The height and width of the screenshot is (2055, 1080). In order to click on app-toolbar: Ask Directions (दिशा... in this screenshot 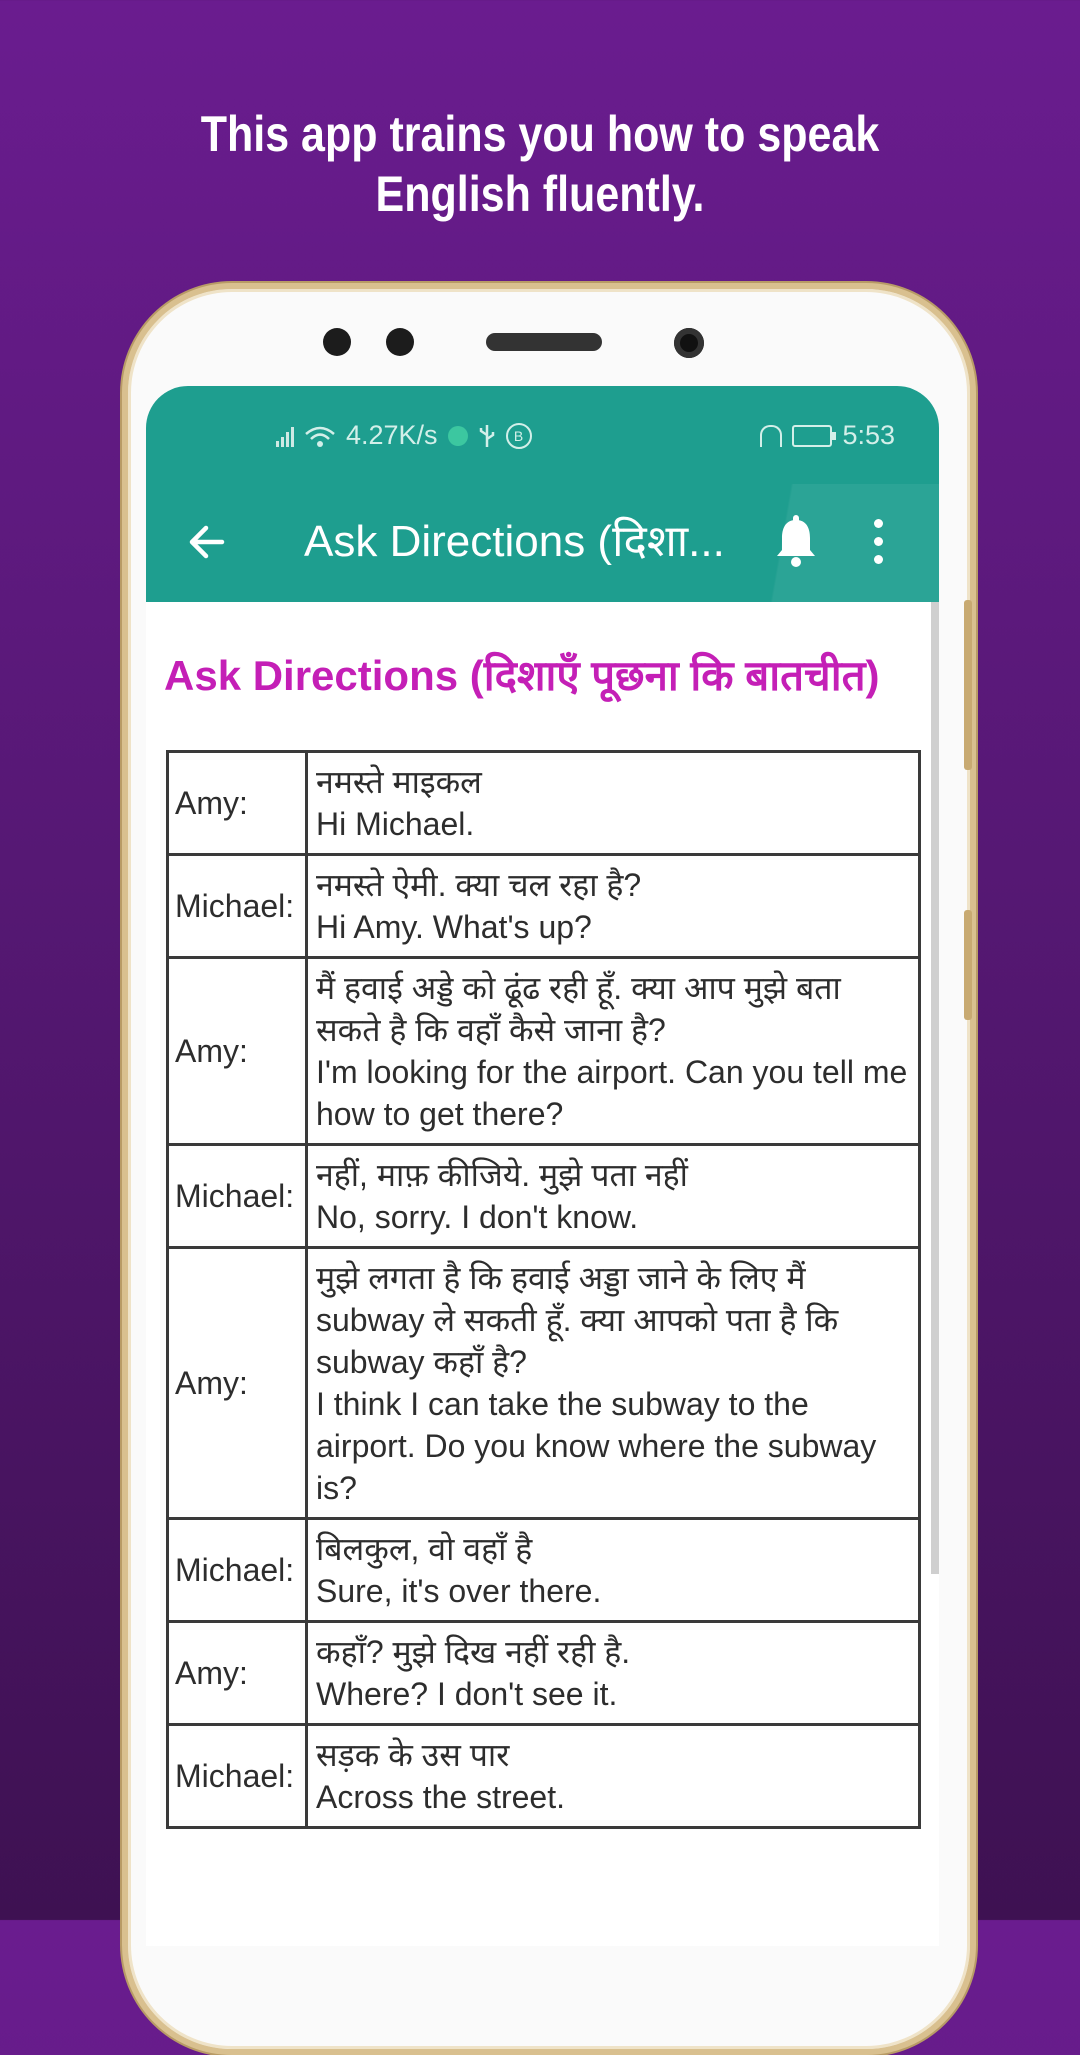, I will do `click(542, 543)`.